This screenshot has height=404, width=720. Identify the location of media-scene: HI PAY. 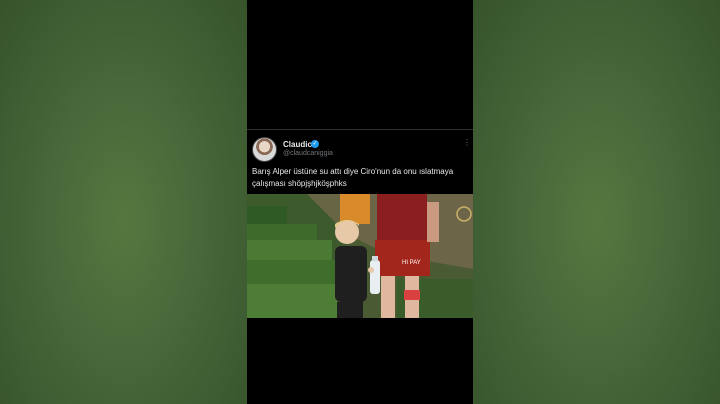
(360, 256).